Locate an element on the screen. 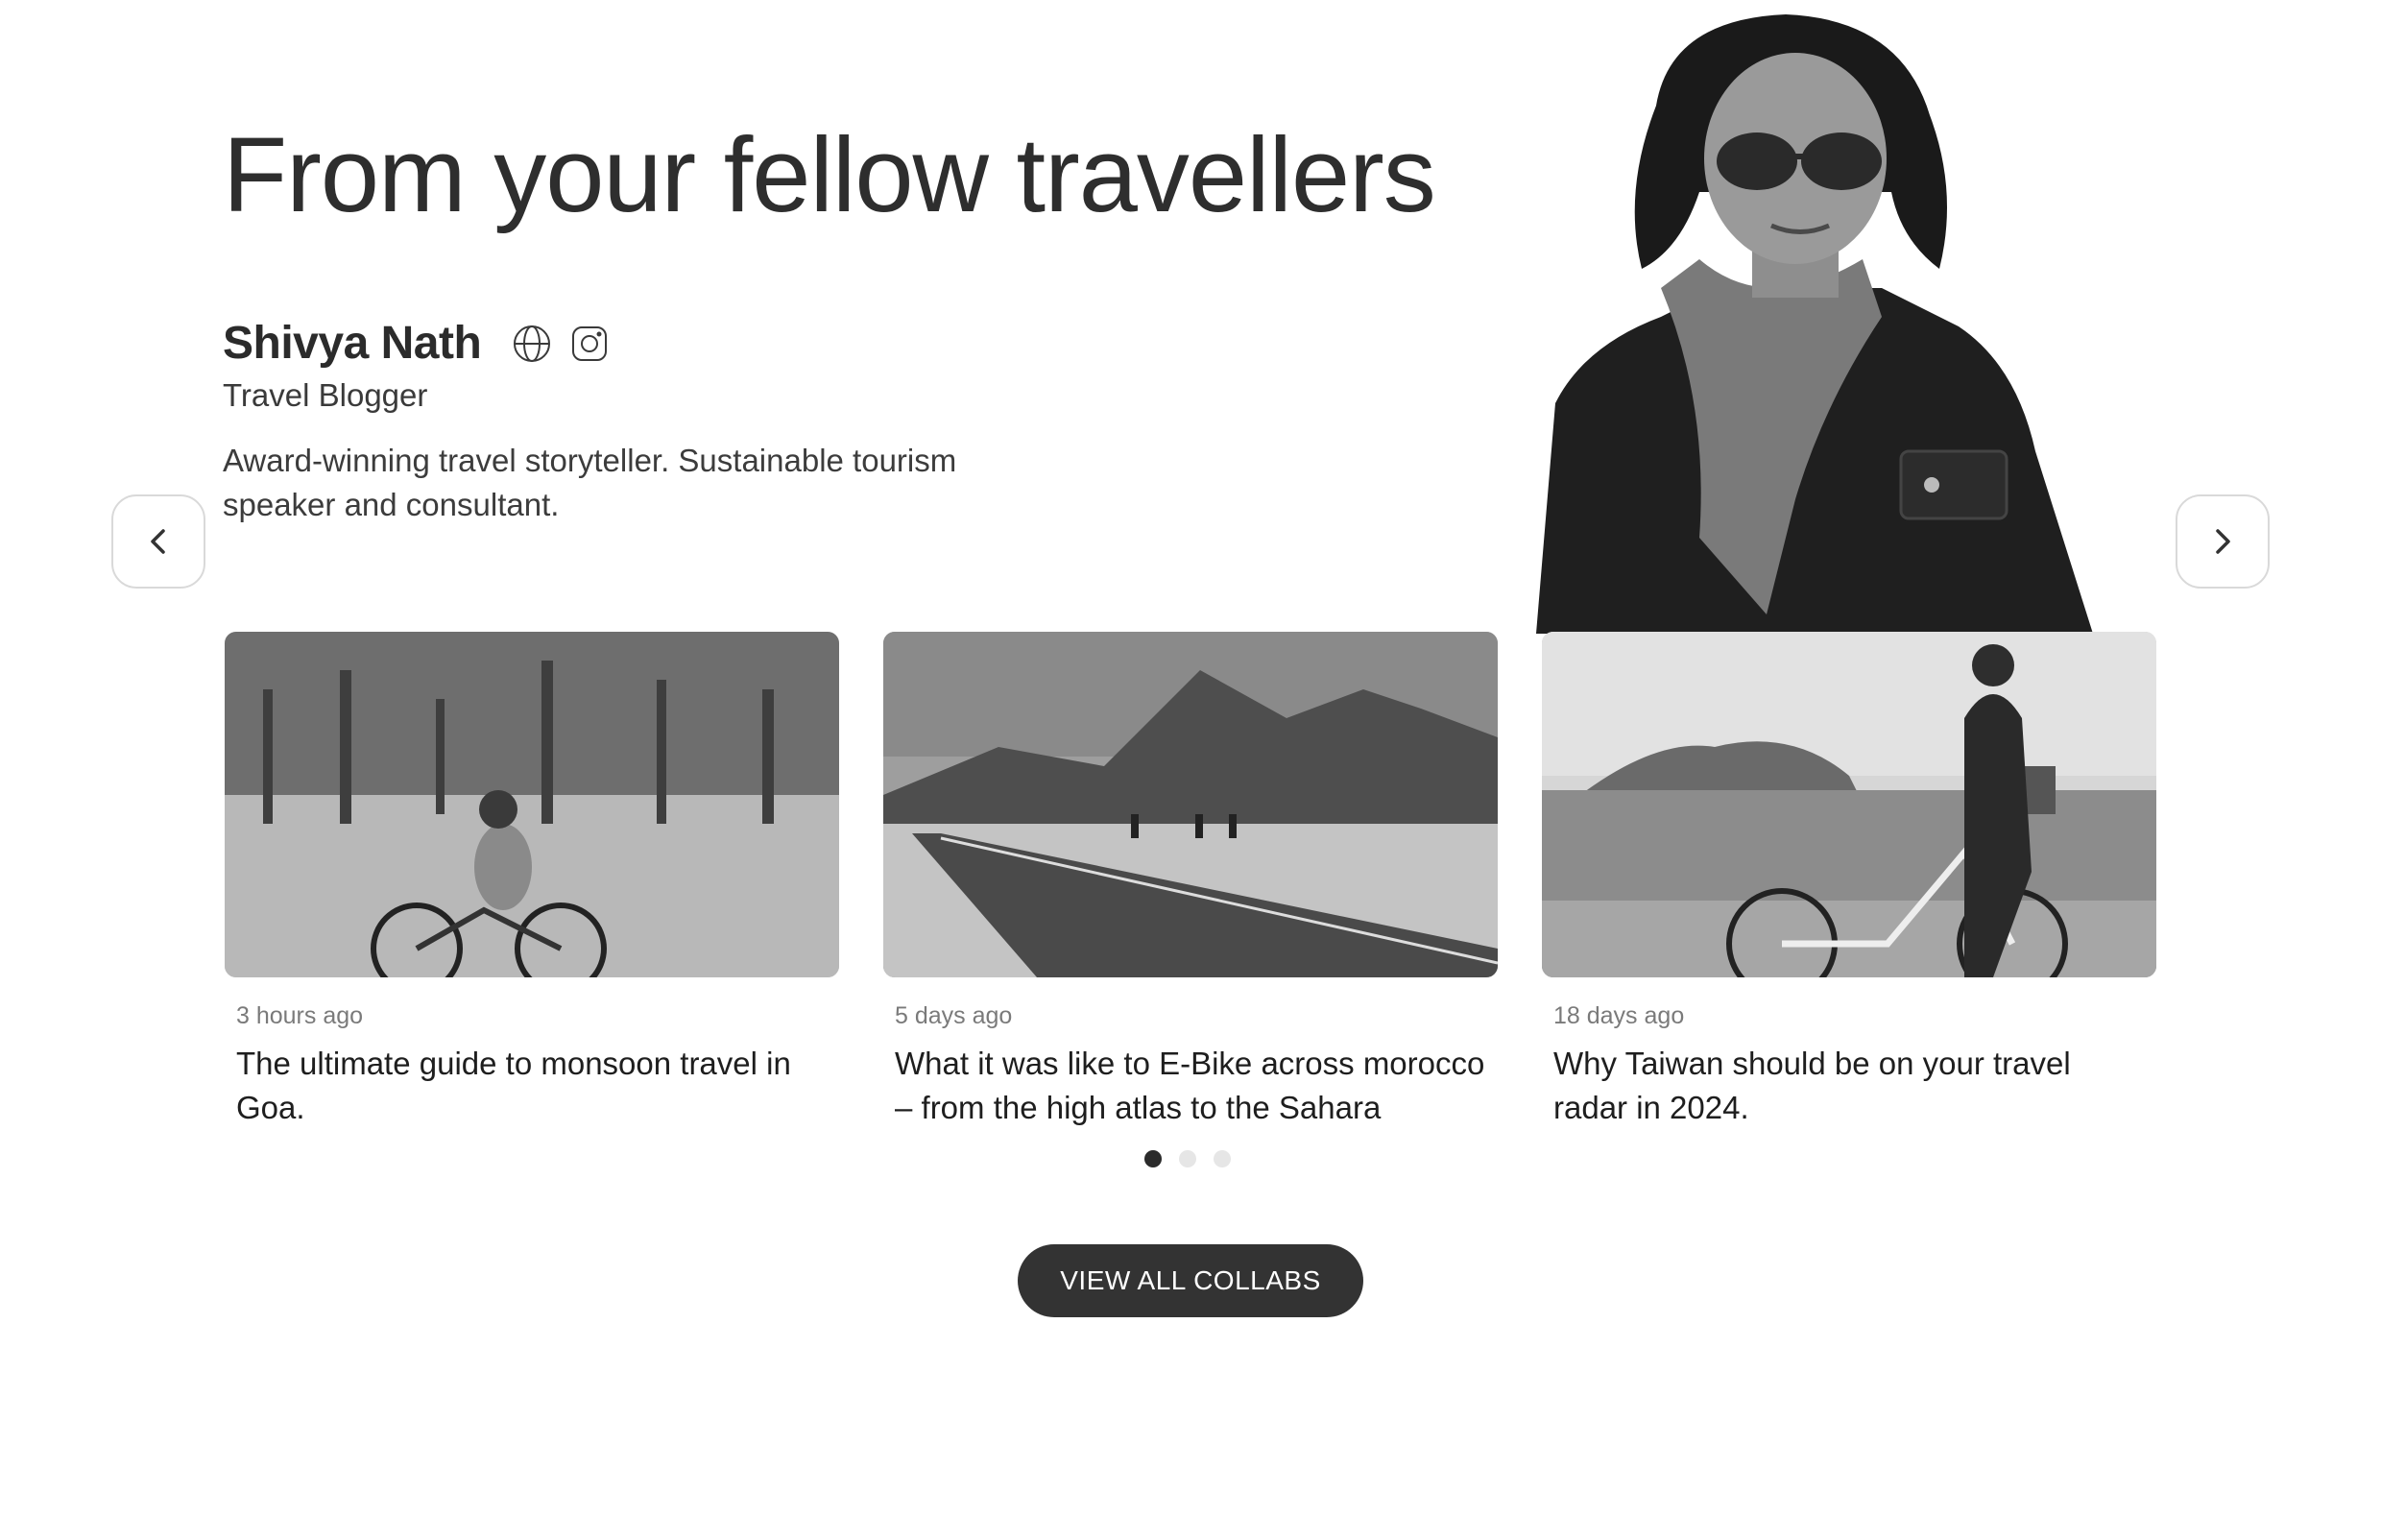  social-links is located at coordinates (561, 344).